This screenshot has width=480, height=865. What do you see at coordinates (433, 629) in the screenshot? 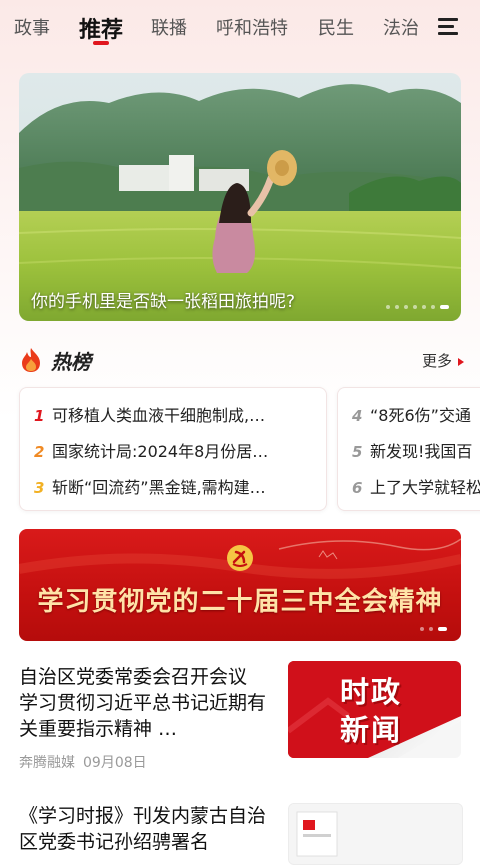
I see `banner-indicator` at bounding box center [433, 629].